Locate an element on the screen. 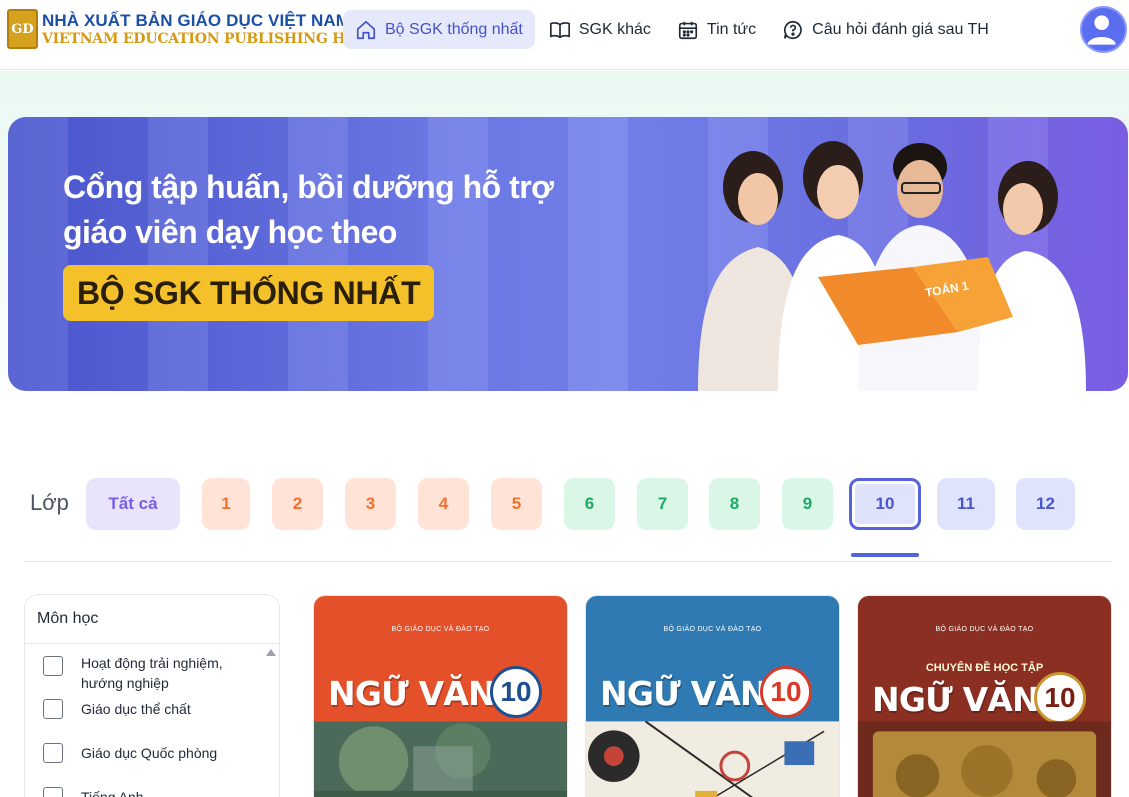  logo-name-en: VIETNAM EDUCATION PUBLISHING HOUSE is located at coordinates (216, 39).